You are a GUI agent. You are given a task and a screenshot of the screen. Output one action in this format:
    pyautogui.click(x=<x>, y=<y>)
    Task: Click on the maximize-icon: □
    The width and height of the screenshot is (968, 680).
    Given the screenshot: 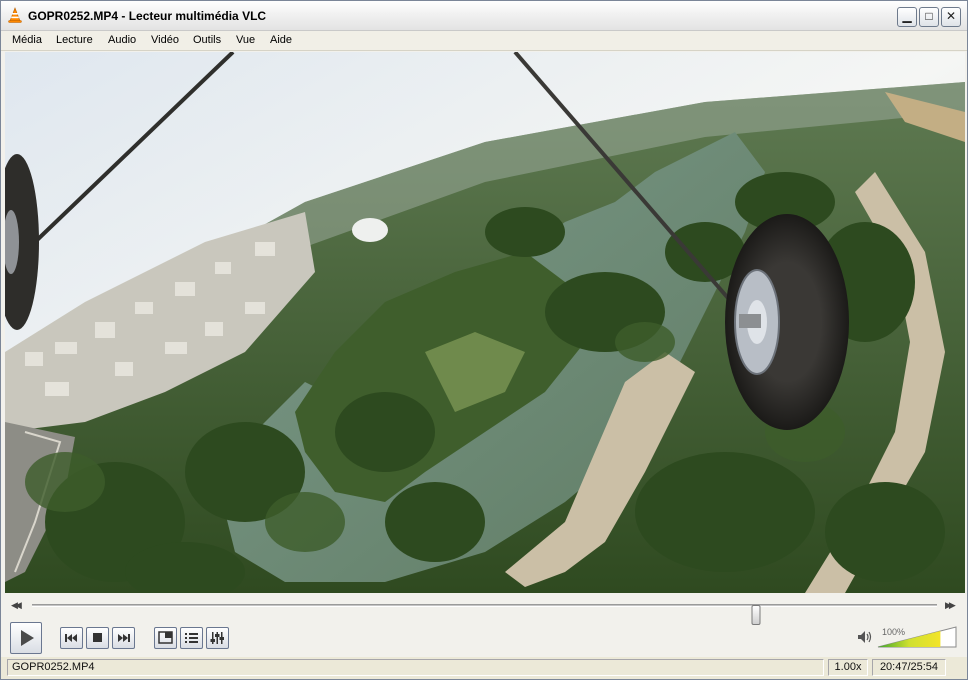 What is the action you would take?
    pyautogui.click(x=929, y=16)
    